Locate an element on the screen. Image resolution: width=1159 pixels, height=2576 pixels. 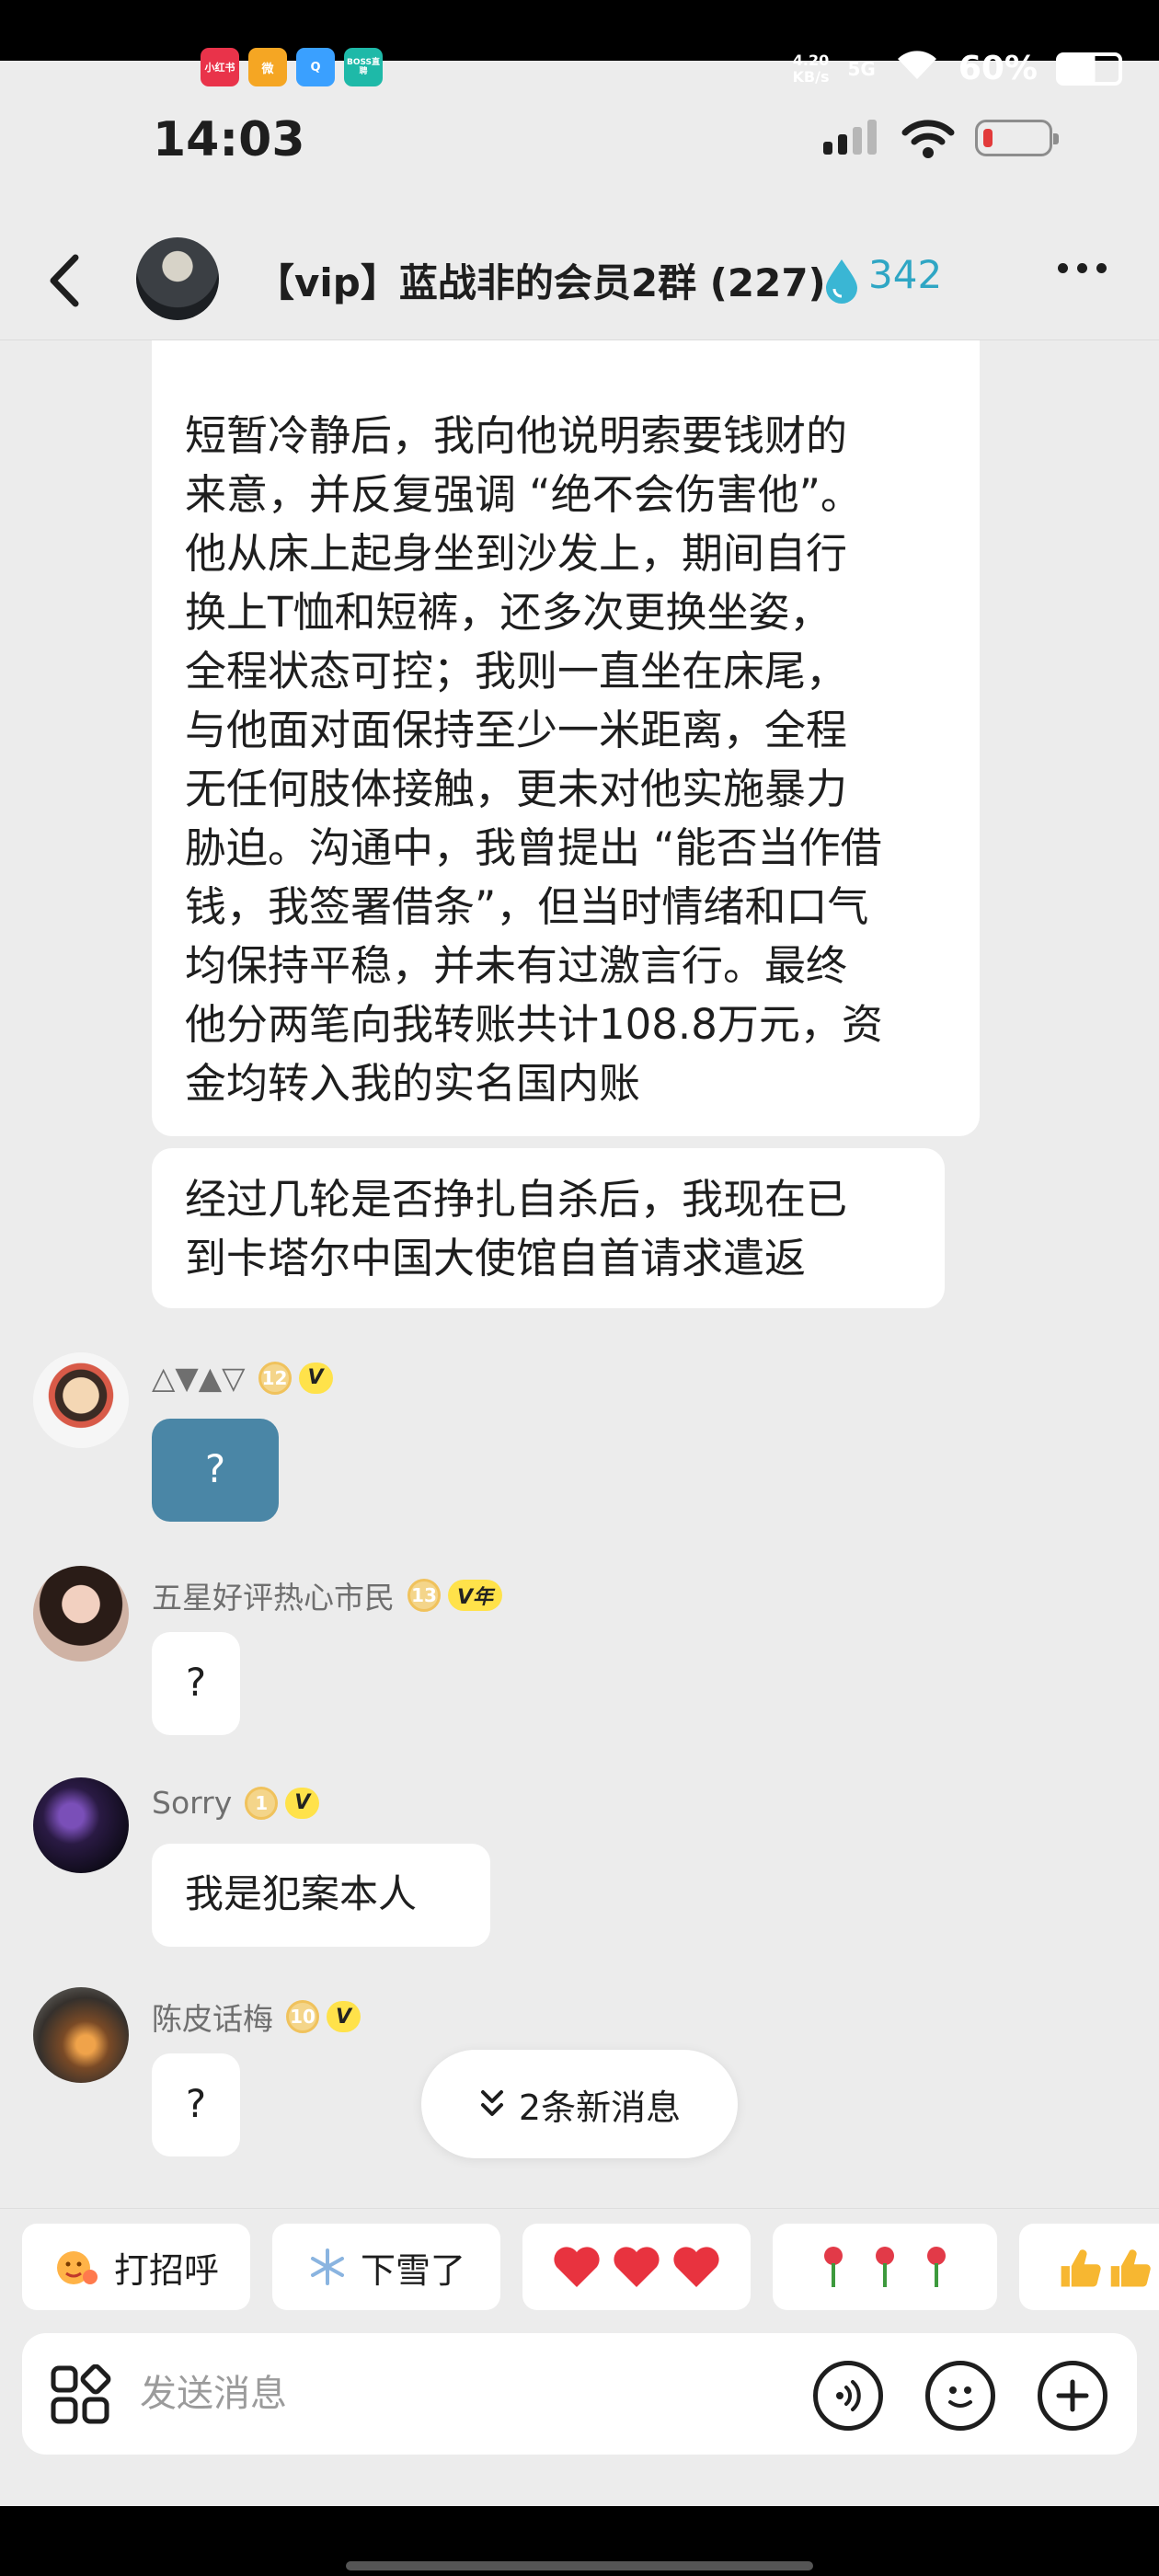
snowflake-icon is located at coordinates (327, 2266).